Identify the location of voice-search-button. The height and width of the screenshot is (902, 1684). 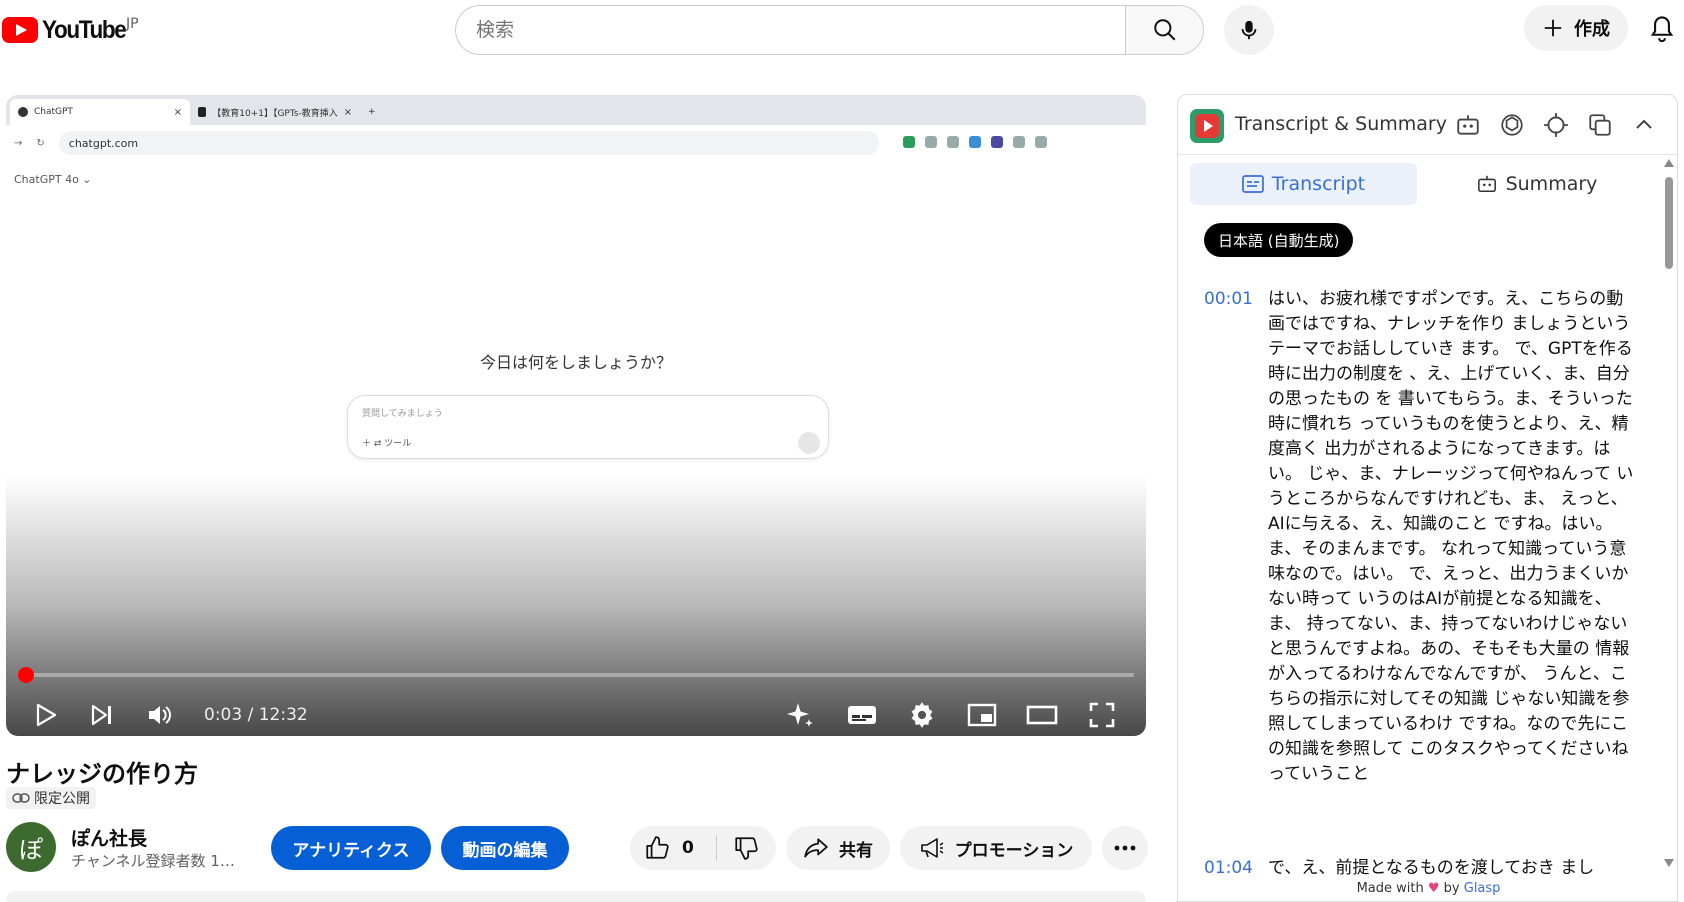
(1249, 30).